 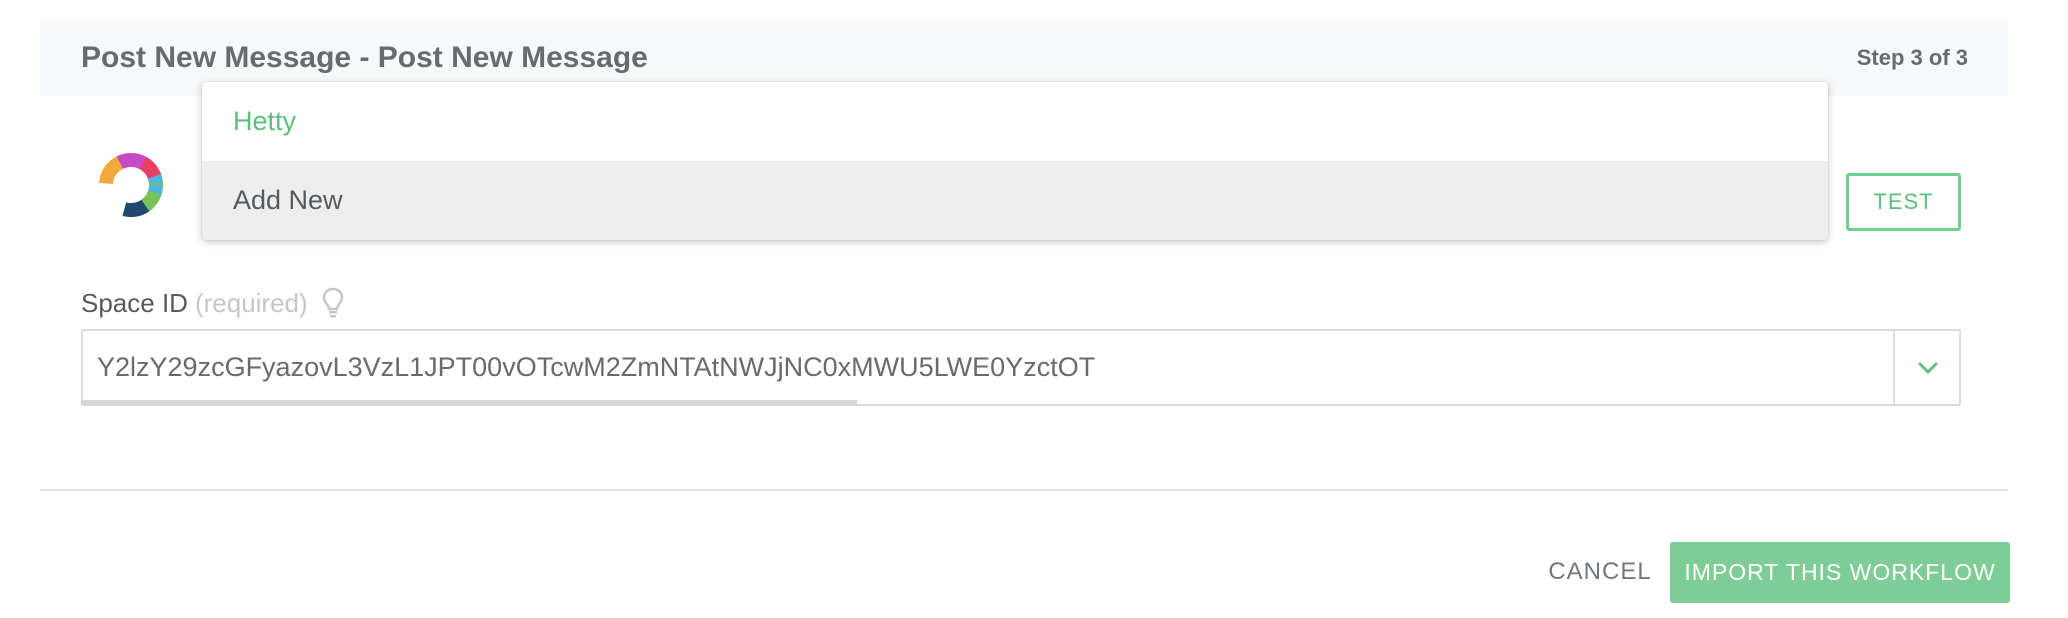 What do you see at coordinates (1600, 572) in the screenshot?
I see `cancel-button: CANCEL` at bounding box center [1600, 572].